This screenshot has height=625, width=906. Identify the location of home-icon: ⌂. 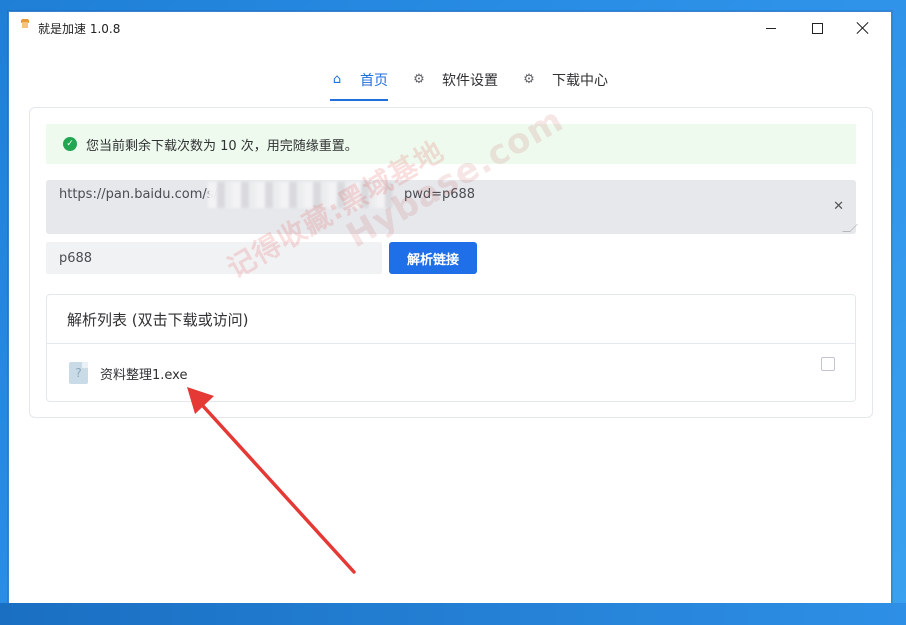
(337, 79).